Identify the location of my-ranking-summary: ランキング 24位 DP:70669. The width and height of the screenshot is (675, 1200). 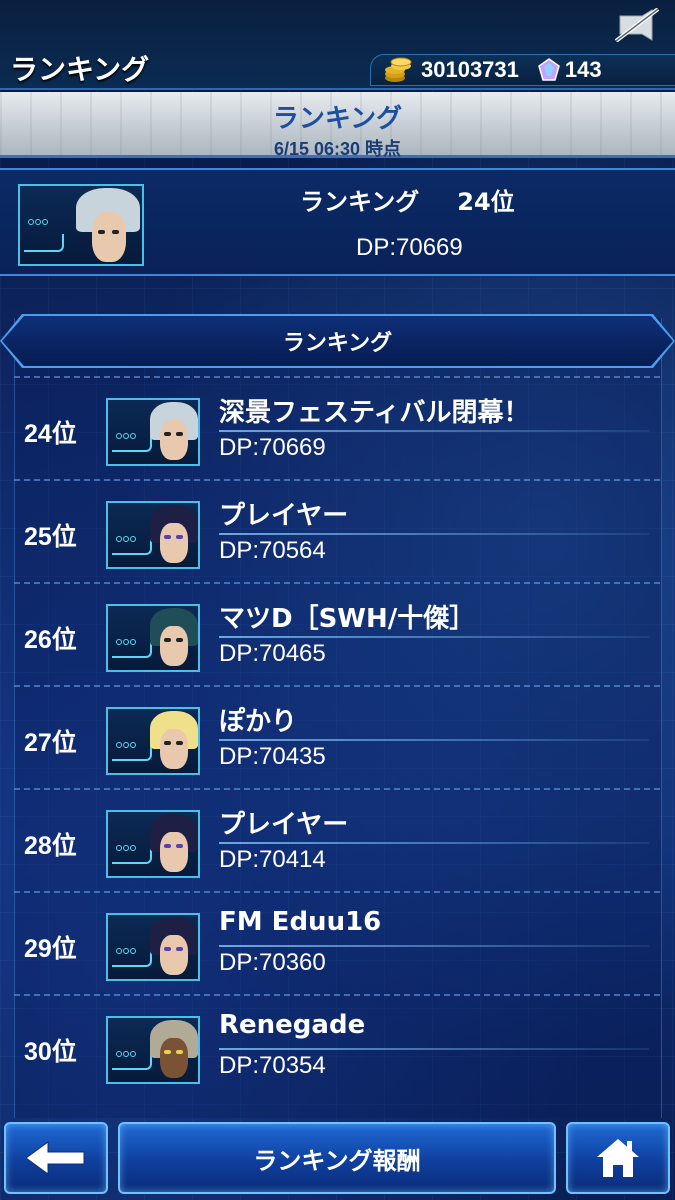
(337, 222).